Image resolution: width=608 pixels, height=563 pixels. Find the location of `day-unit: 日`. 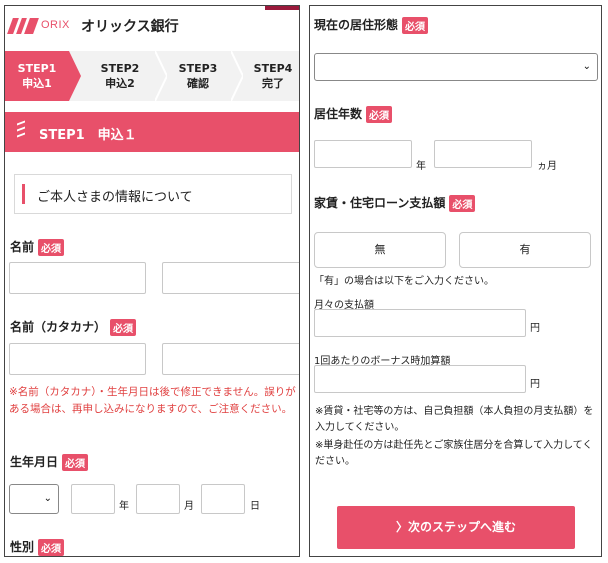

day-unit: 日 is located at coordinates (255, 506).